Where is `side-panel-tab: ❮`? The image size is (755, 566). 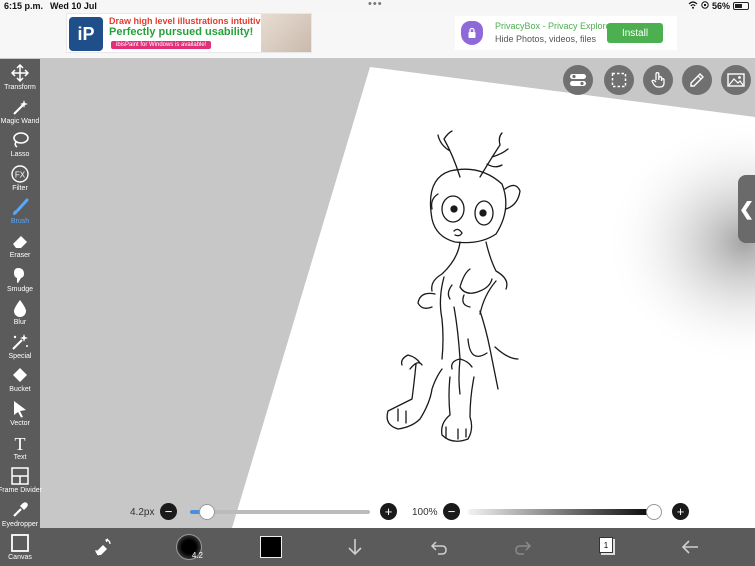
side-panel-tab: ❮ is located at coordinates (746, 209).